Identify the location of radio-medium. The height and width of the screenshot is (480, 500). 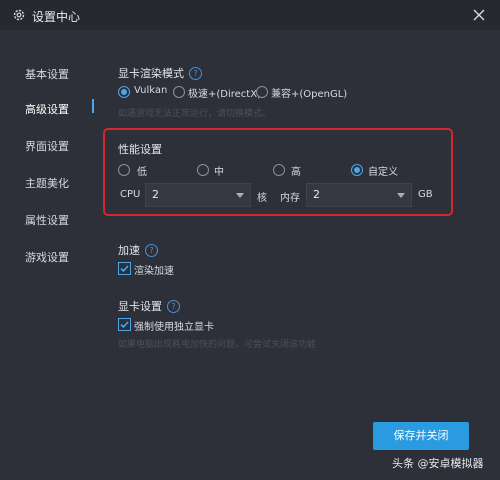
(203, 170).